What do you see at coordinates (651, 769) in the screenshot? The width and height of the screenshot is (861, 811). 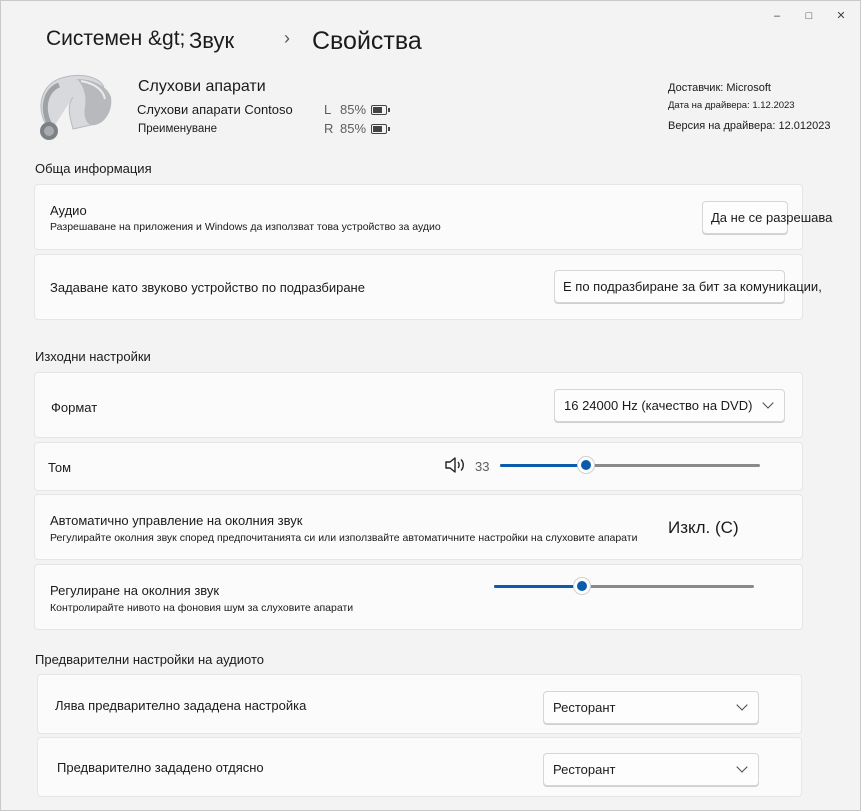 I see `right-preset-dropdown: Ресторант` at bounding box center [651, 769].